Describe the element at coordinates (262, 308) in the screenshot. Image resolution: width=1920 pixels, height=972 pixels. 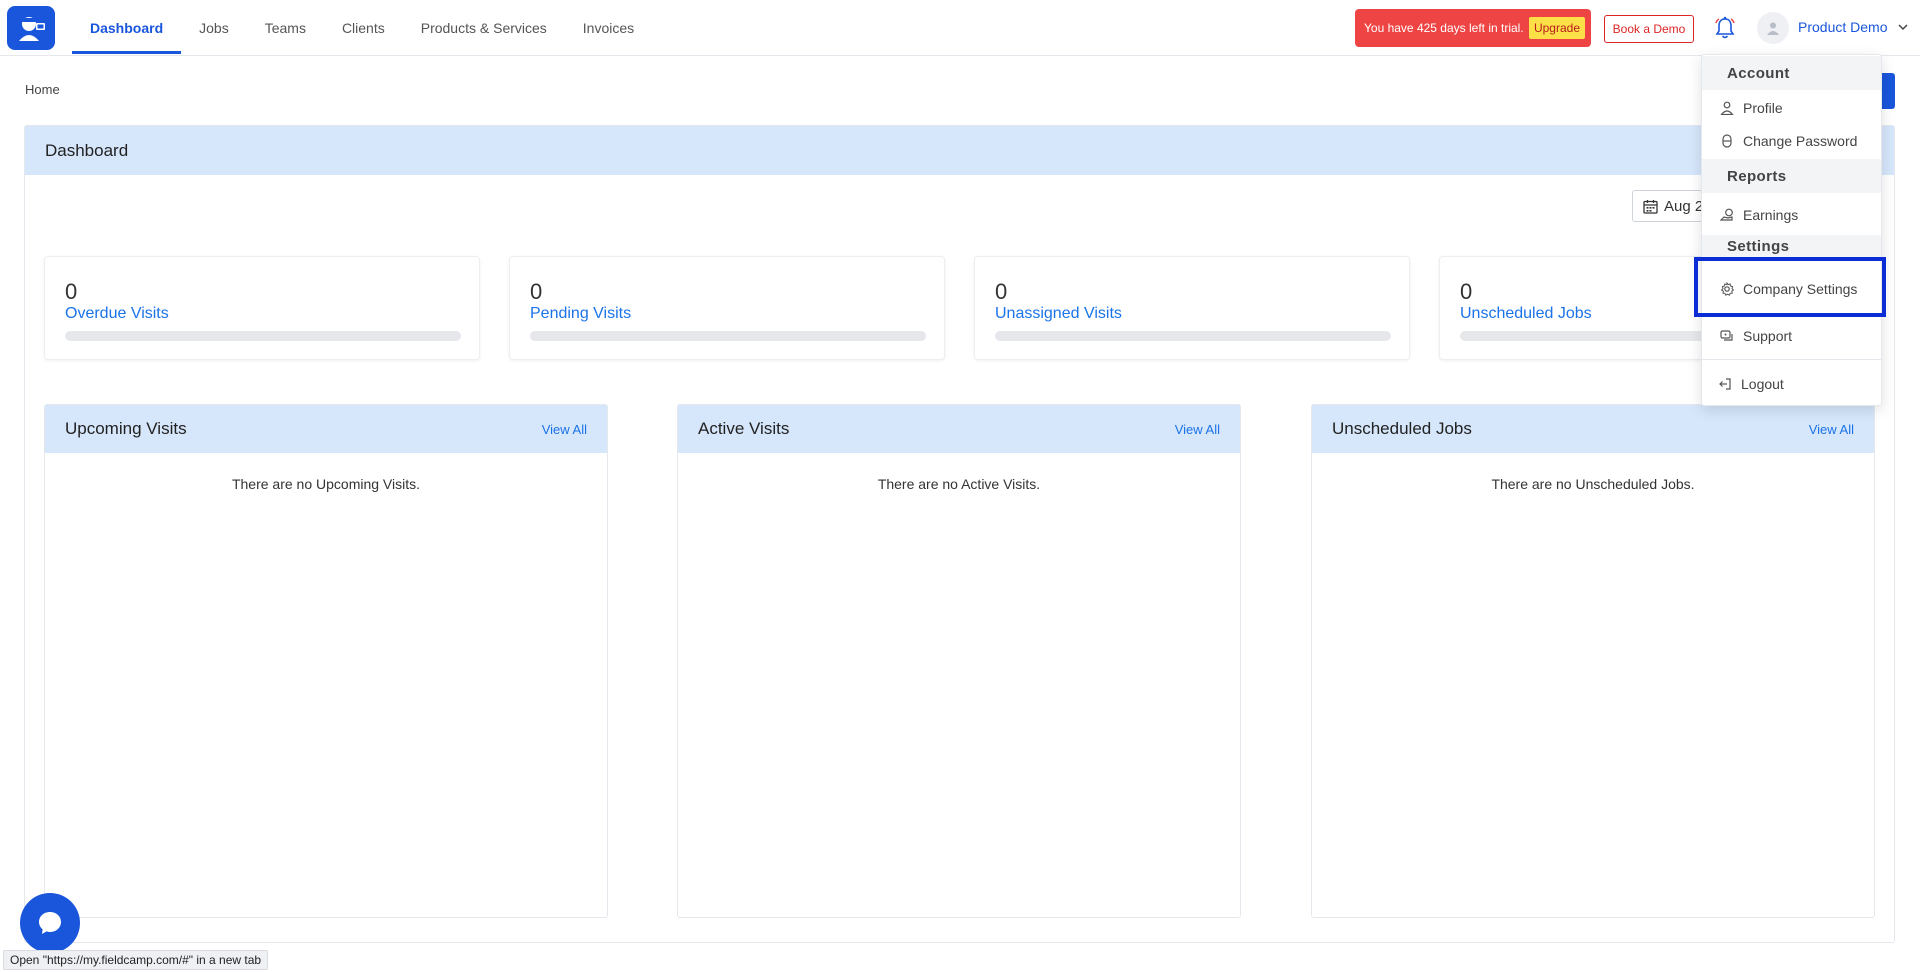
I see `stat-card-overdue-visits: 0 Overdue Visits` at that location.